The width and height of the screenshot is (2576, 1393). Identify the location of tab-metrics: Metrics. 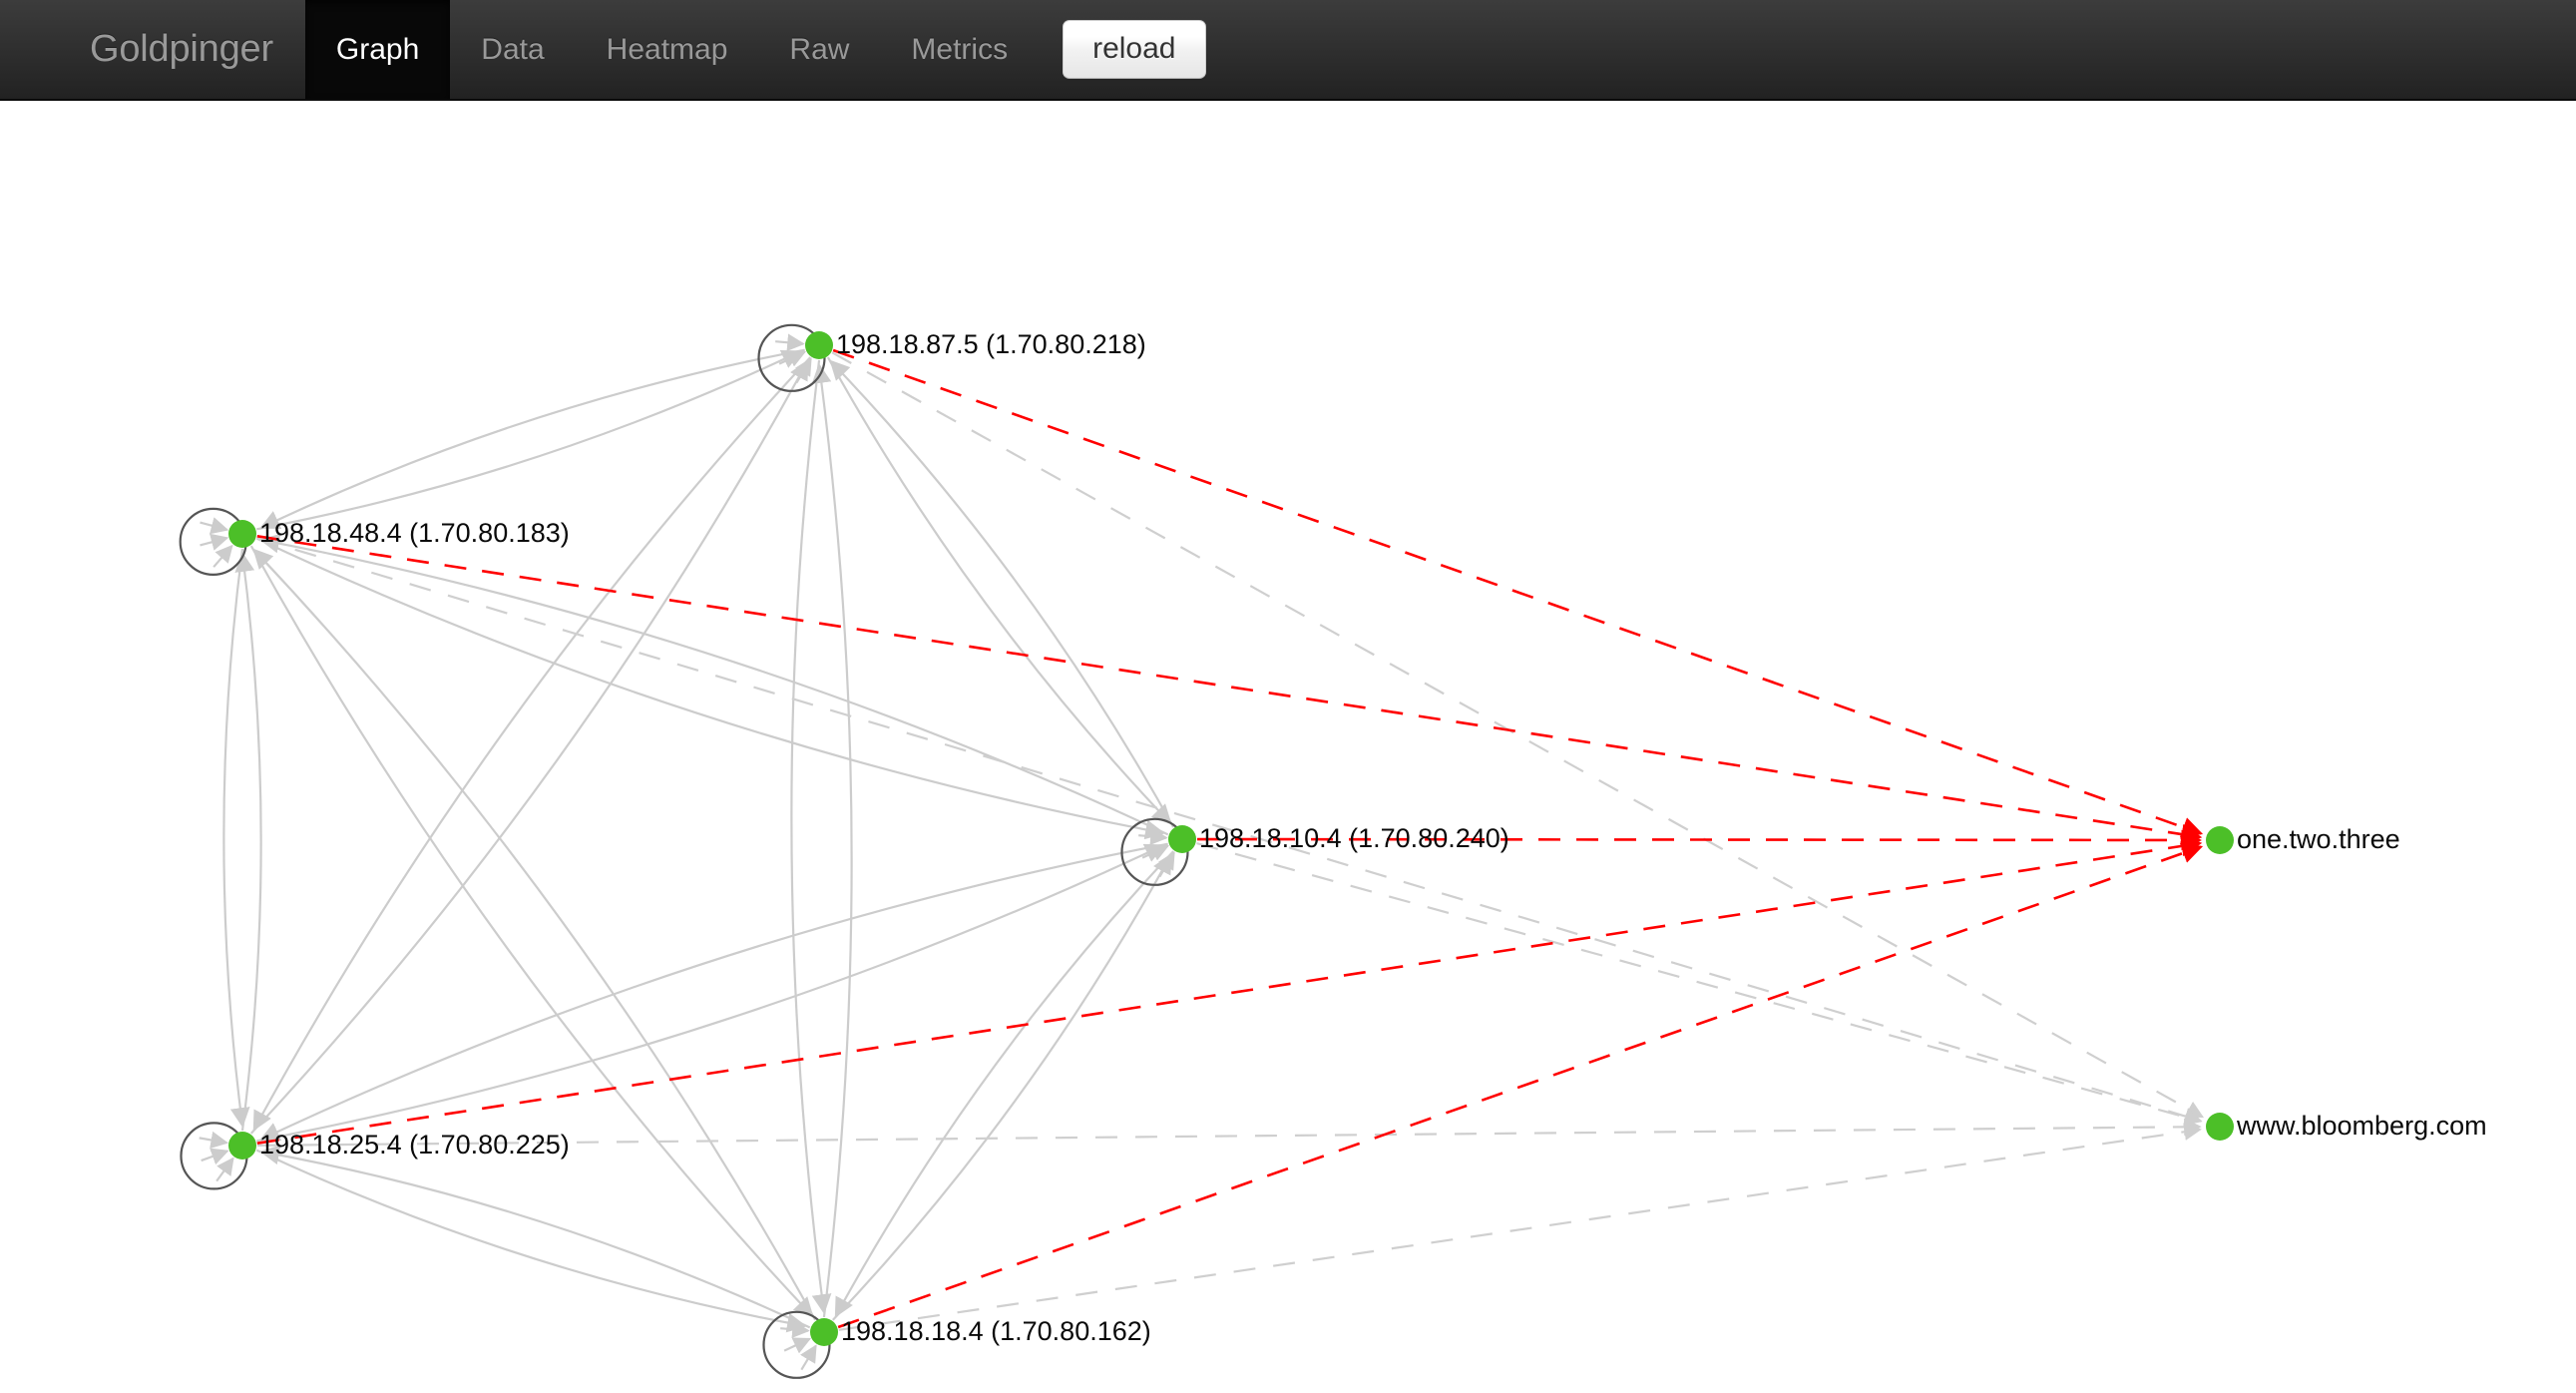
(959, 49).